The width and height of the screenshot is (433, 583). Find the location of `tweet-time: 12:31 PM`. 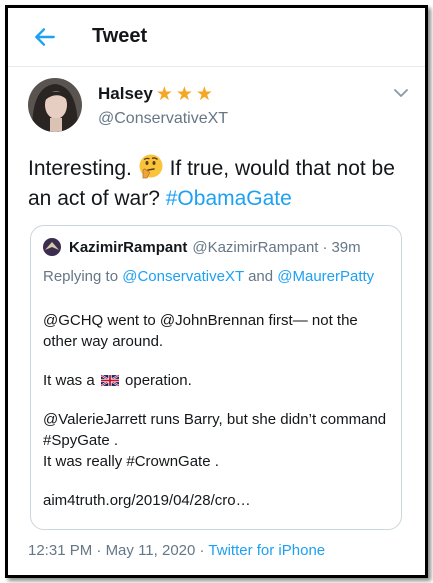

tweet-time: 12:31 PM is located at coordinates (60, 550).